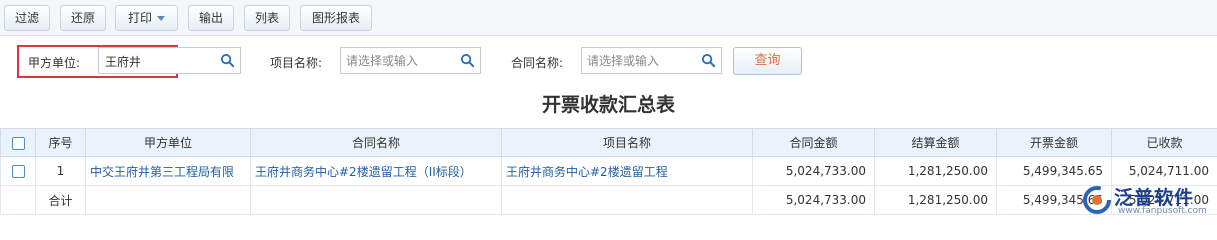 This screenshot has height=240, width=1217. I want to click on list-button-label: 列表, so click(266, 18).